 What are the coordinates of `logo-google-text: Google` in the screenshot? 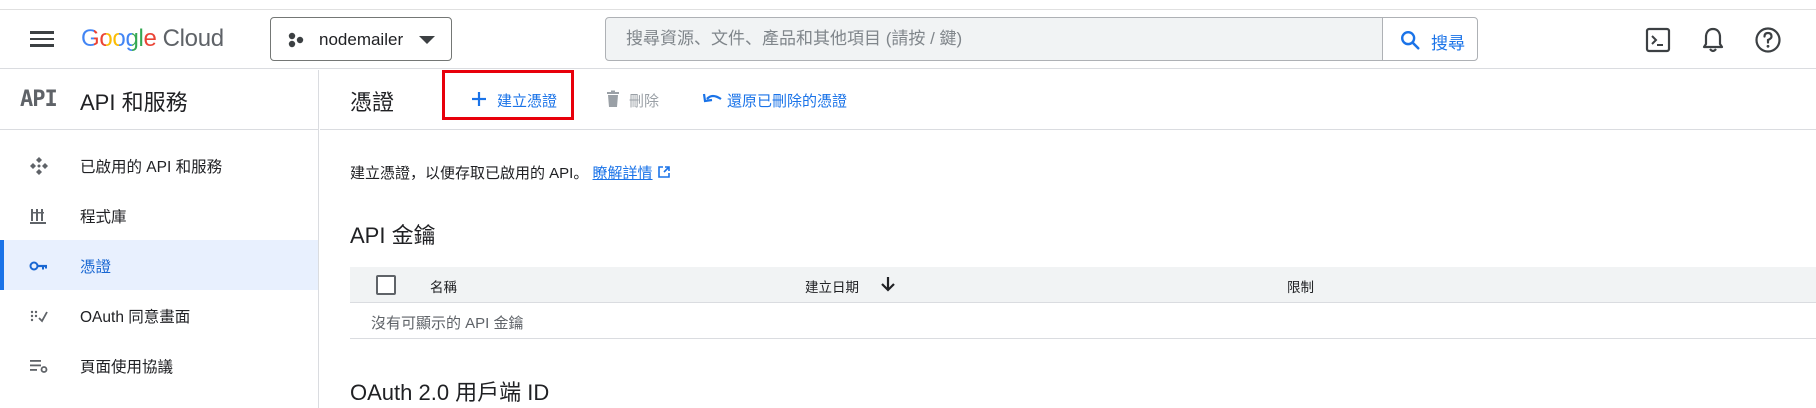 It's located at (119, 38).